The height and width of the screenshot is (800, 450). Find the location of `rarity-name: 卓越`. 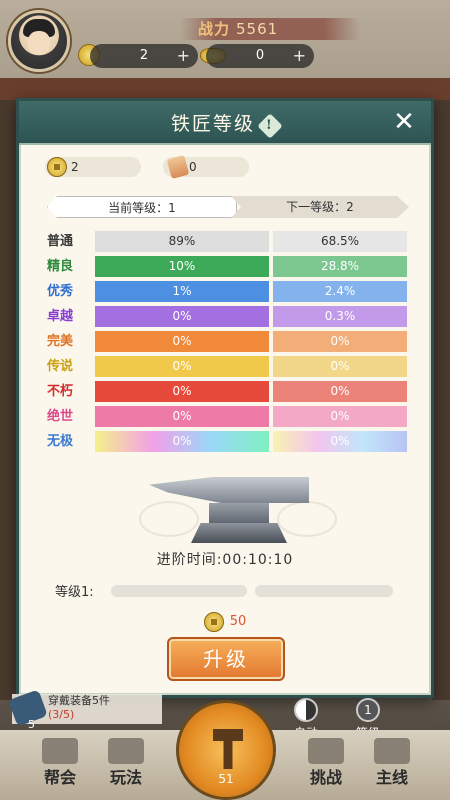

rarity-name: 卓越 is located at coordinates (60, 316).